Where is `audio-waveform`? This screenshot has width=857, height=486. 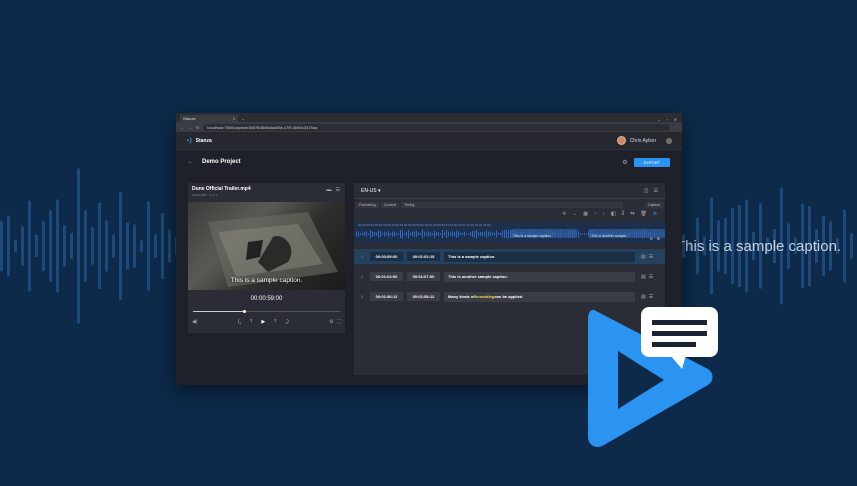 audio-waveform is located at coordinates (510, 234).